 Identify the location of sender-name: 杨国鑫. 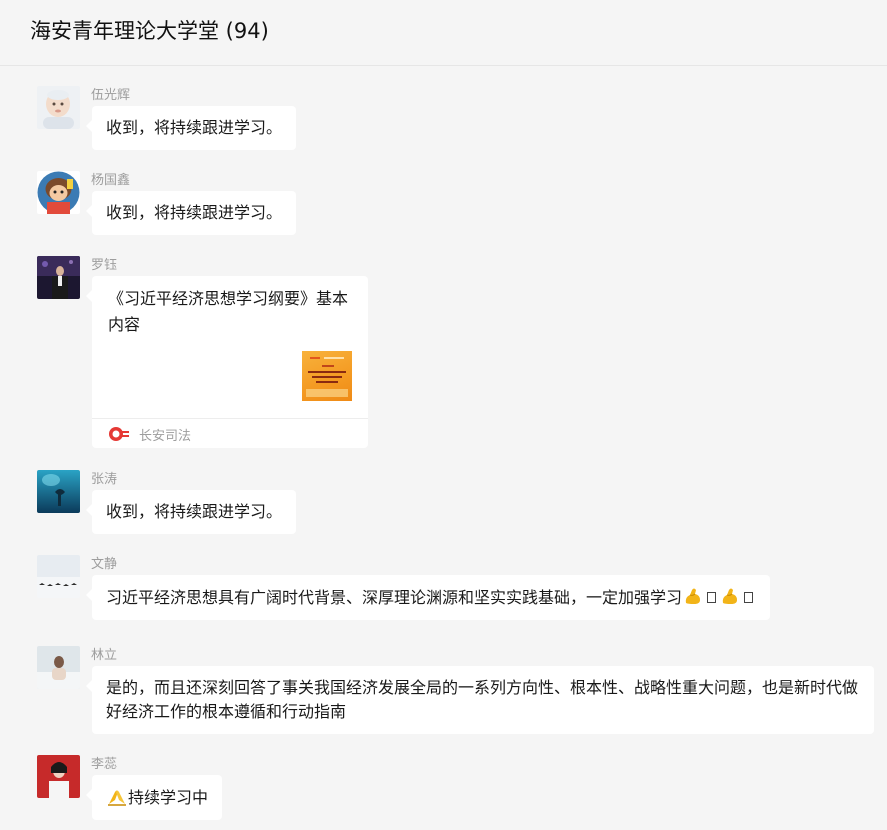
(111, 180).